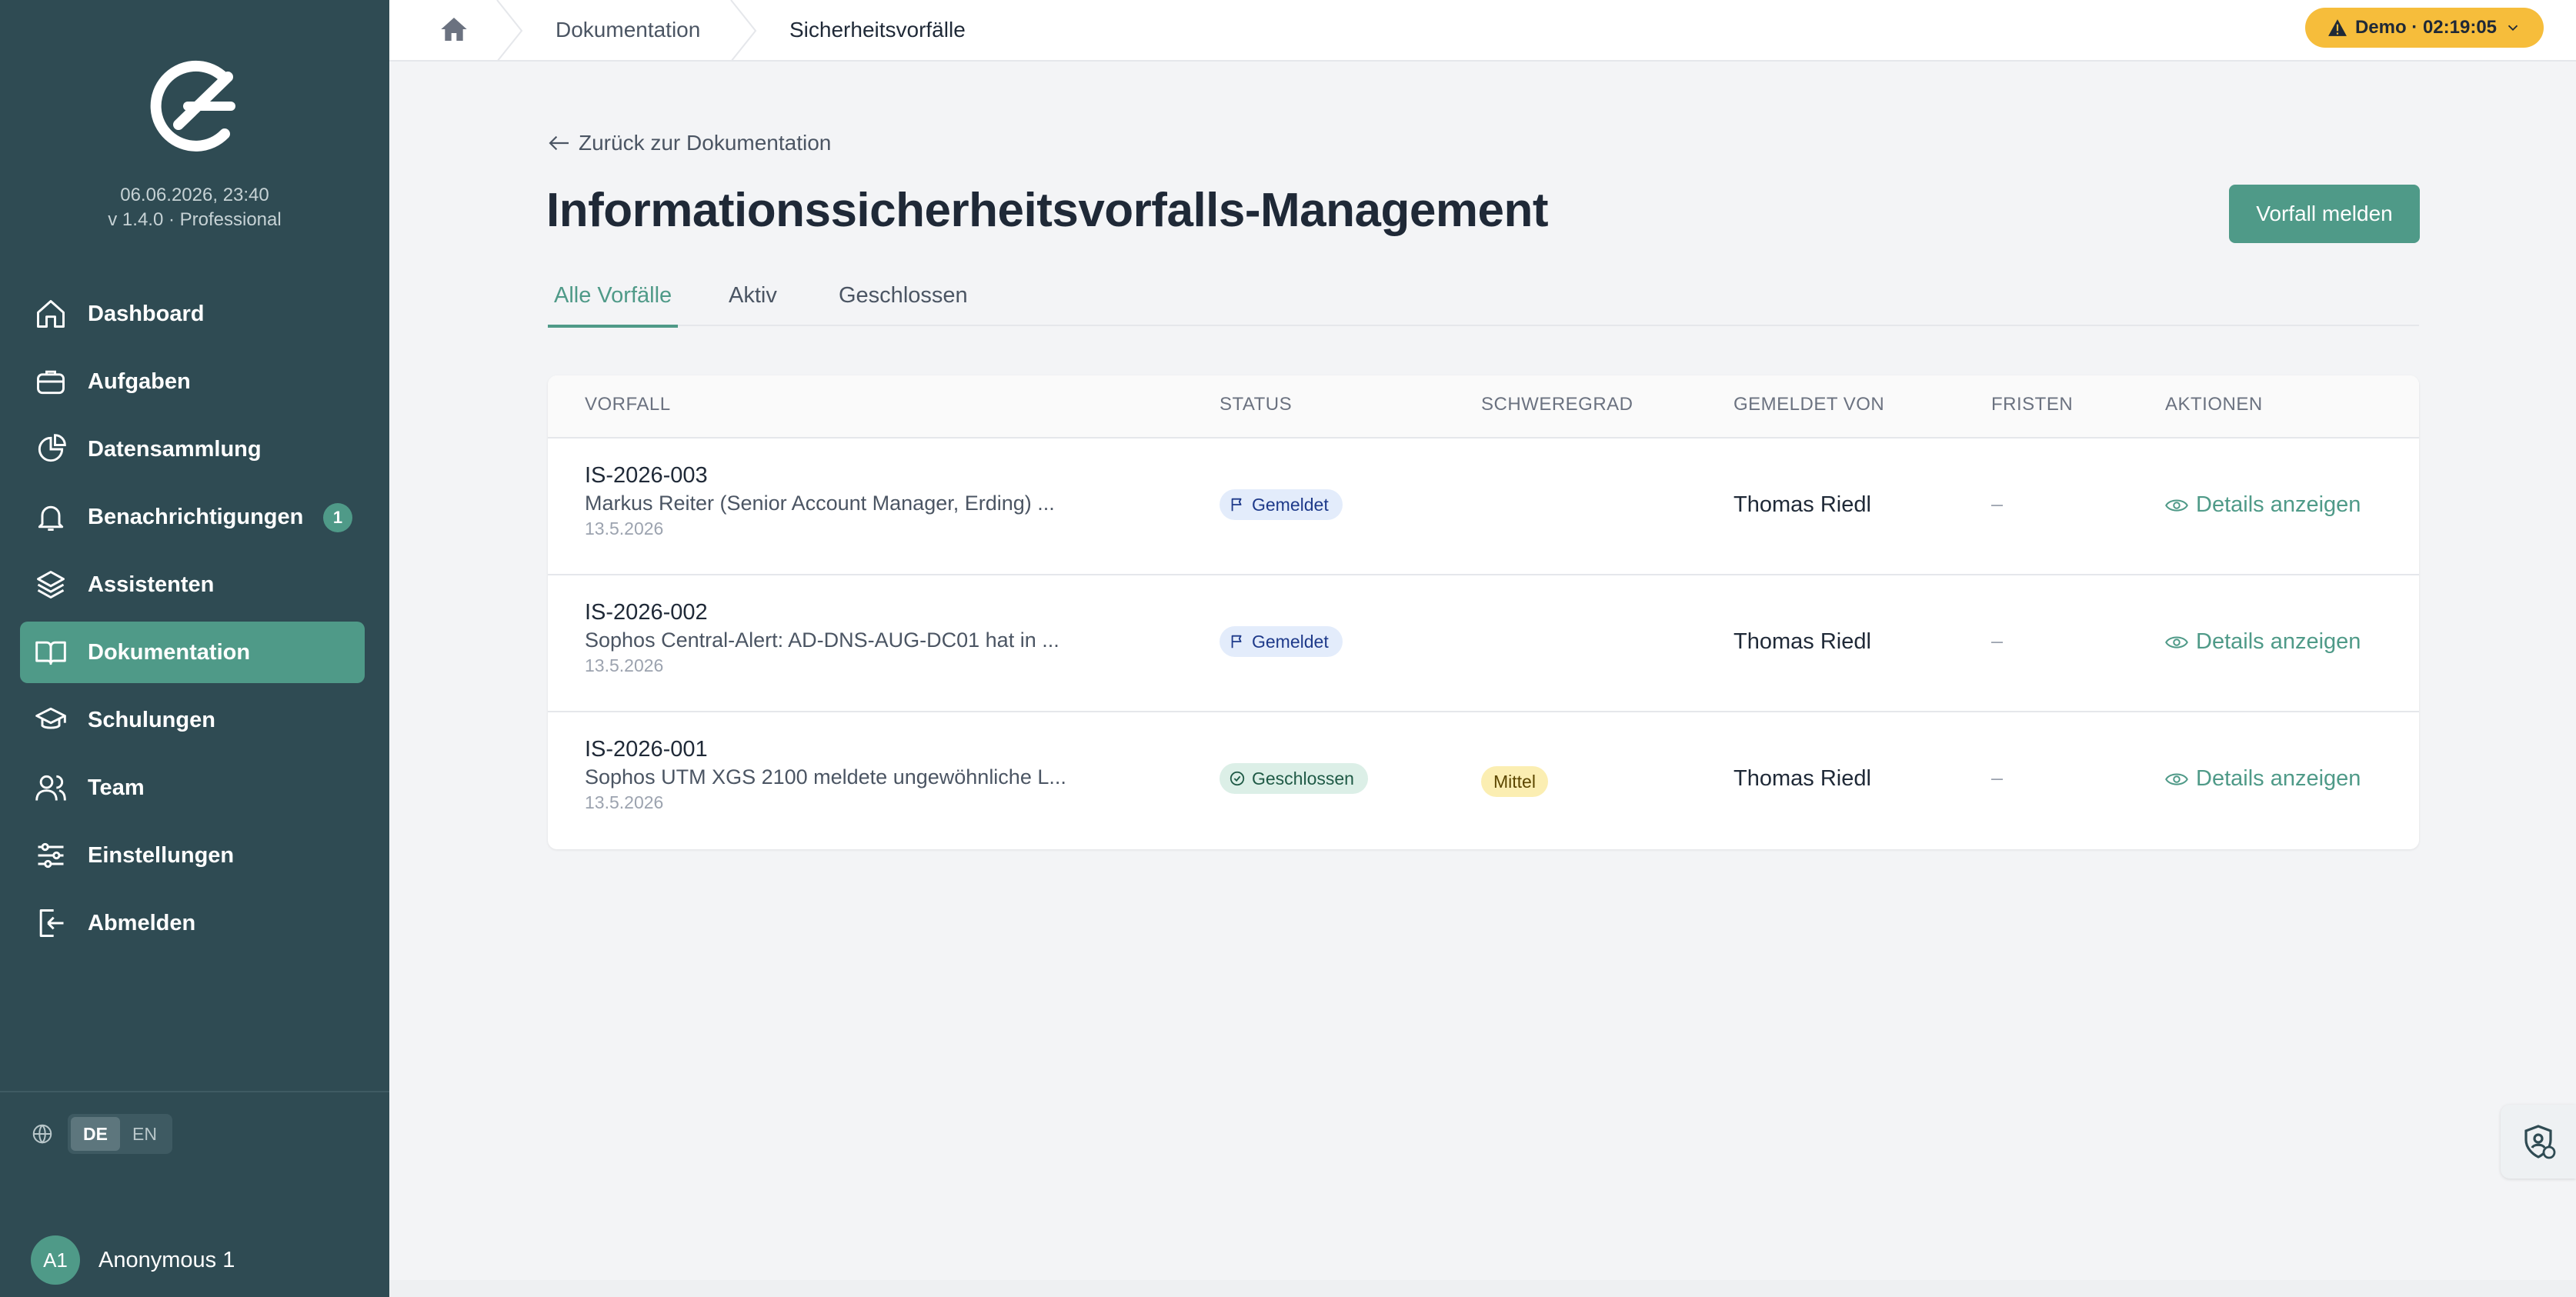 Image resolution: width=2576 pixels, height=1297 pixels. What do you see at coordinates (2338, 28) in the screenshot?
I see `warning-icon` at bounding box center [2338, 28].